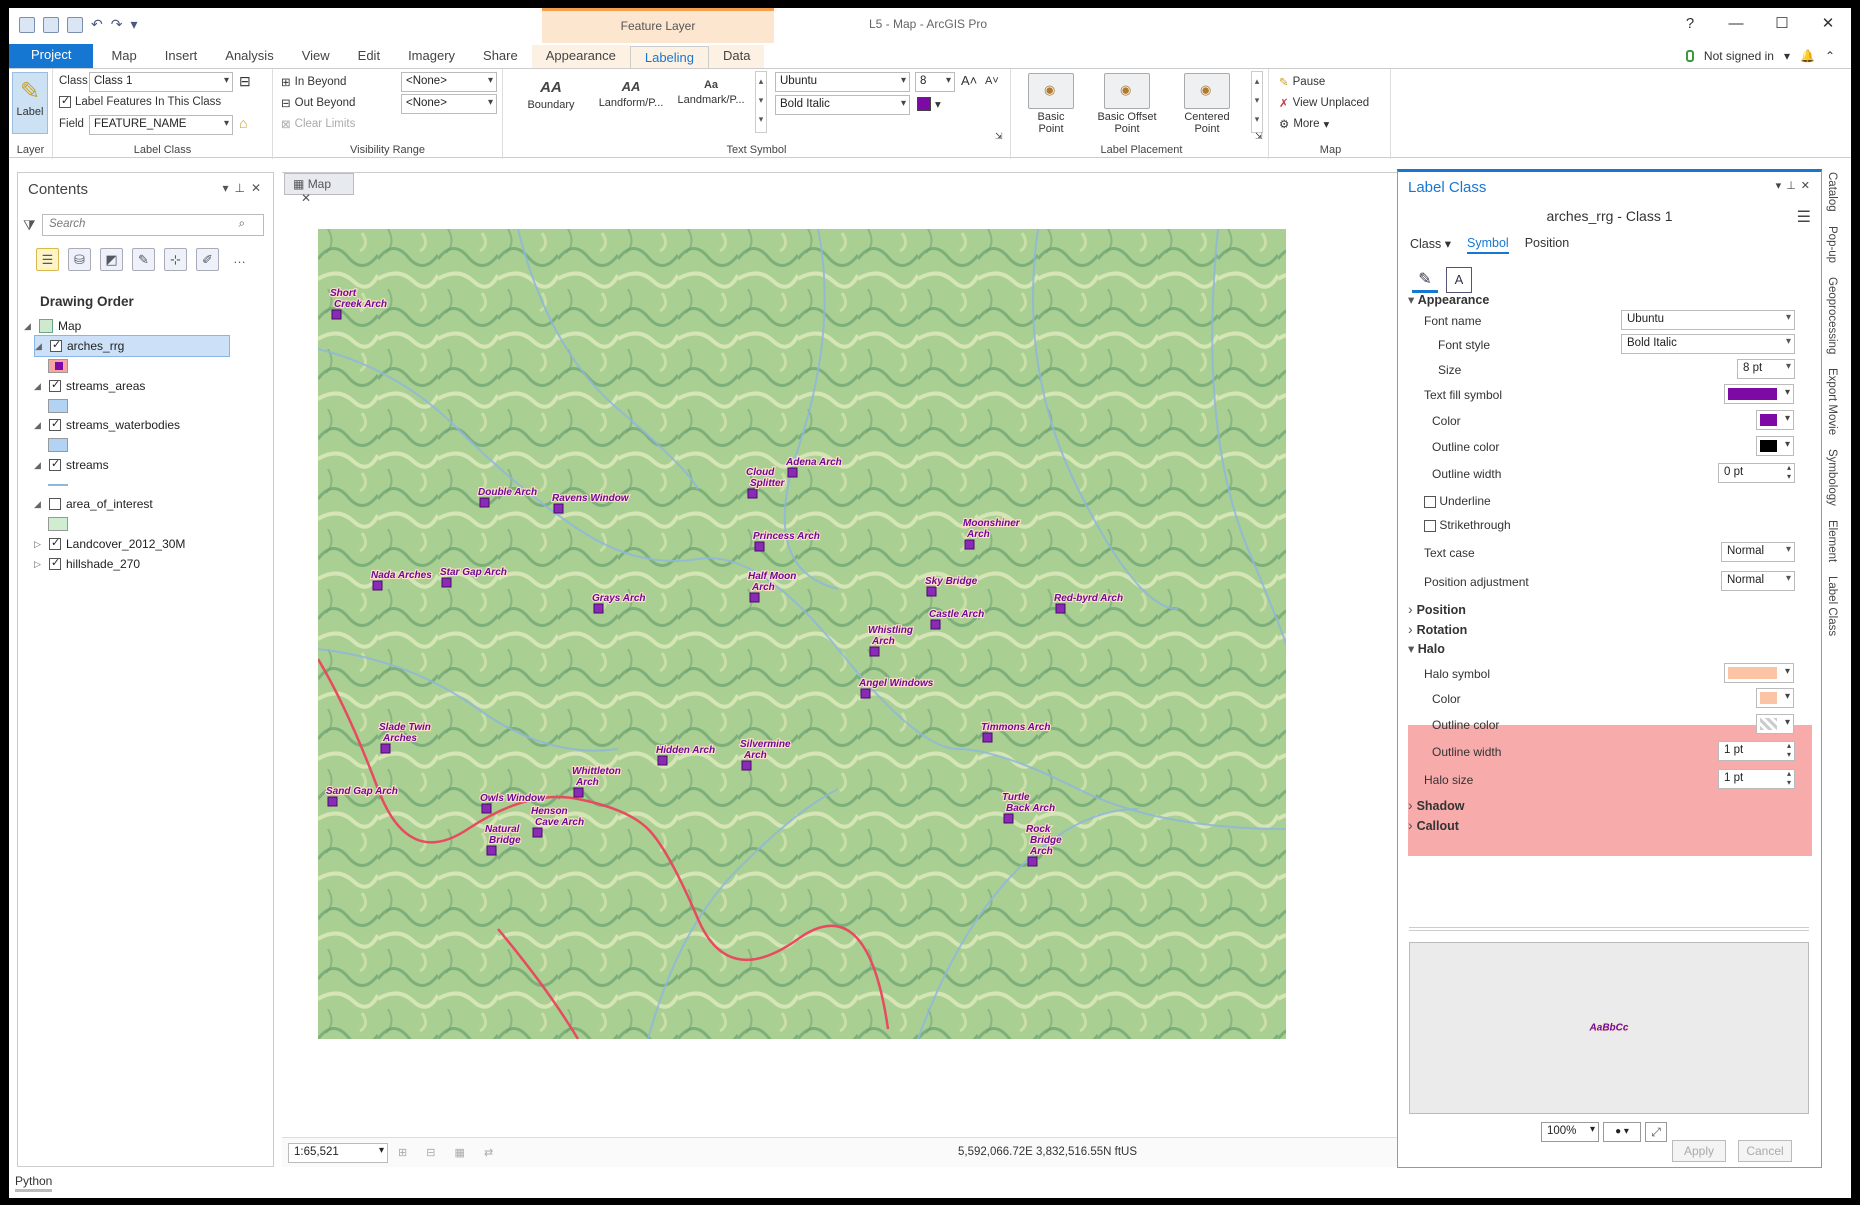 This screenshot has width=1860, height=1205. I want to click on layer-row: ◢ streams_waterbodies, so click(149, 425).